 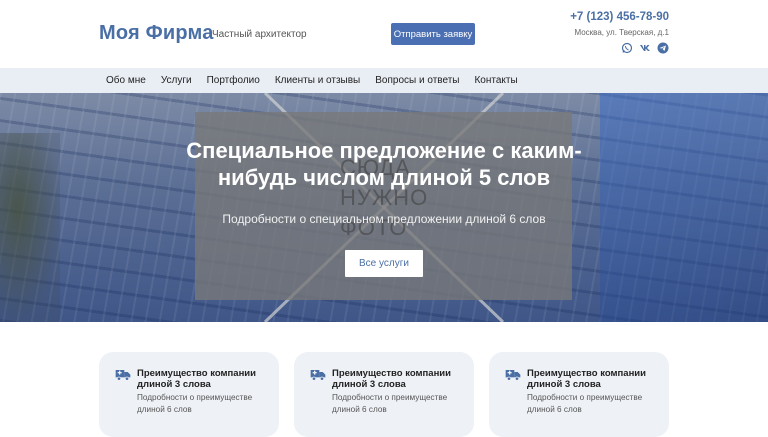 I want to click on phone-number: +7 (123) 456-78-90, so click(x=619, y=17).